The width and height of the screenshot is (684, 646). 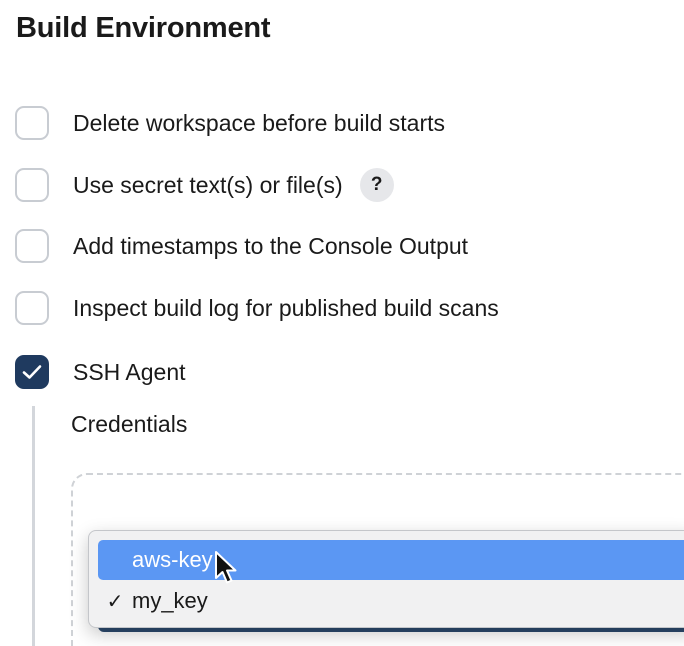 I want to click on option-label: Delete workspace before build starts, so click(x=259, y=122).